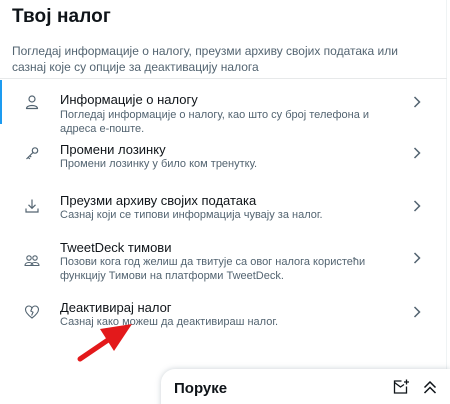 The height and width of the screenshot is (404, 450). Describe the element at coordinates (305, 386) in the screenshot. I see `messages-drawer: Поруке` at that location.